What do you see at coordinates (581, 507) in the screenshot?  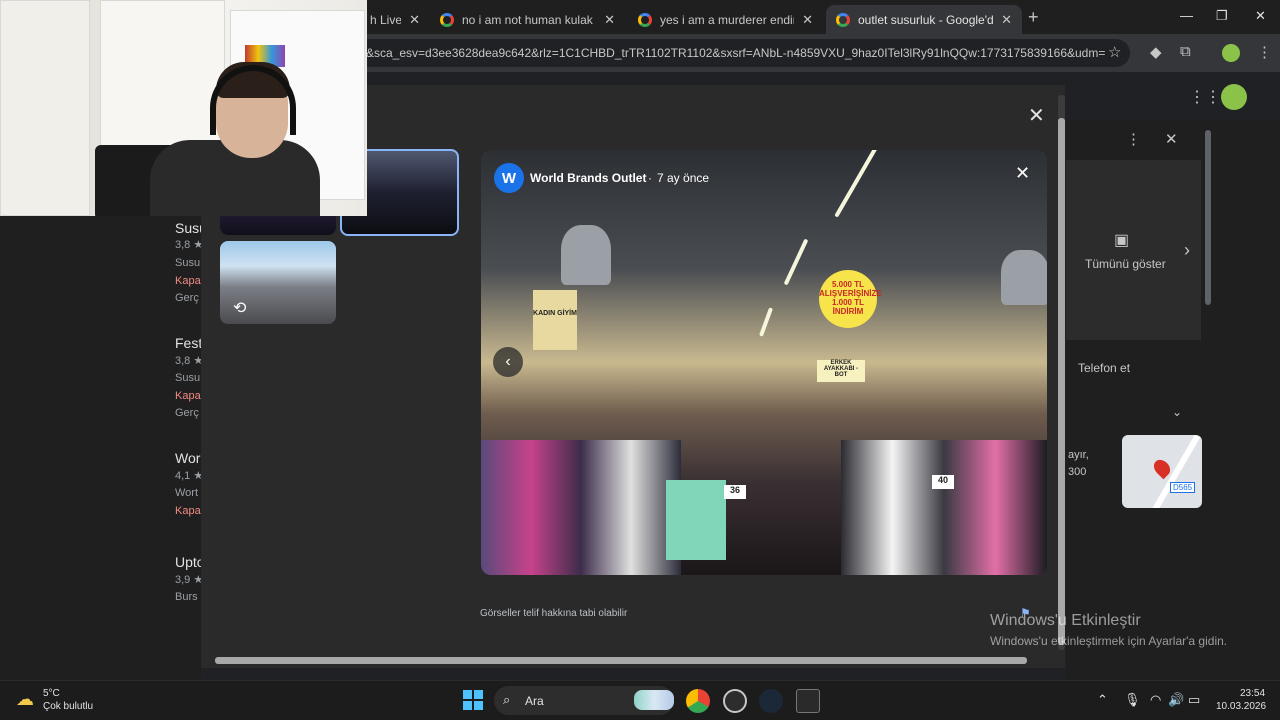 I see `clothing-rack` at bounding box center [581, 507].